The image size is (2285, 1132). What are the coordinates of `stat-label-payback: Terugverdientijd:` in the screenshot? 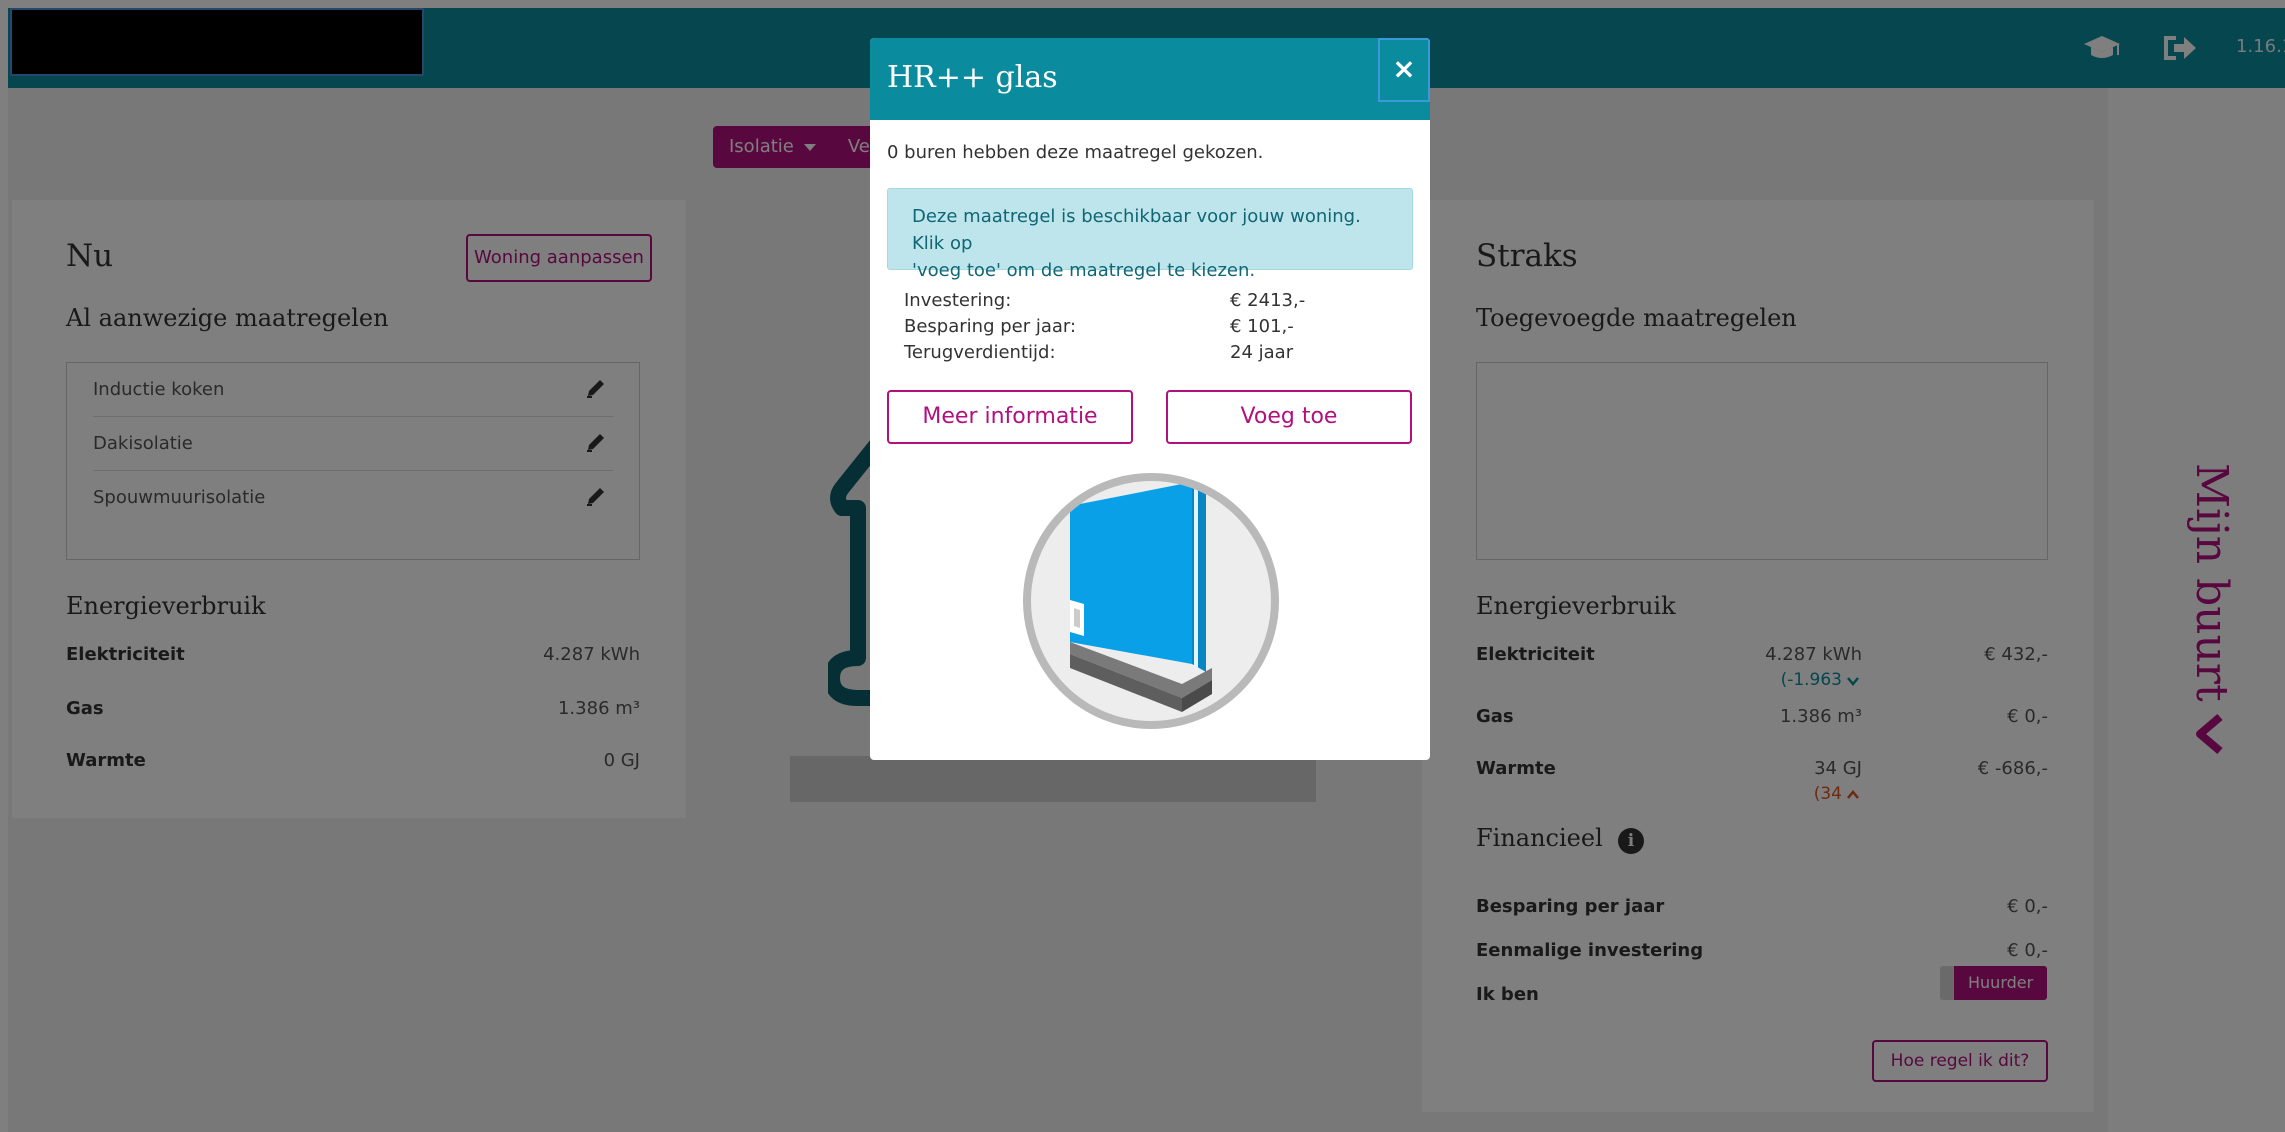 It's located at (980, 352).